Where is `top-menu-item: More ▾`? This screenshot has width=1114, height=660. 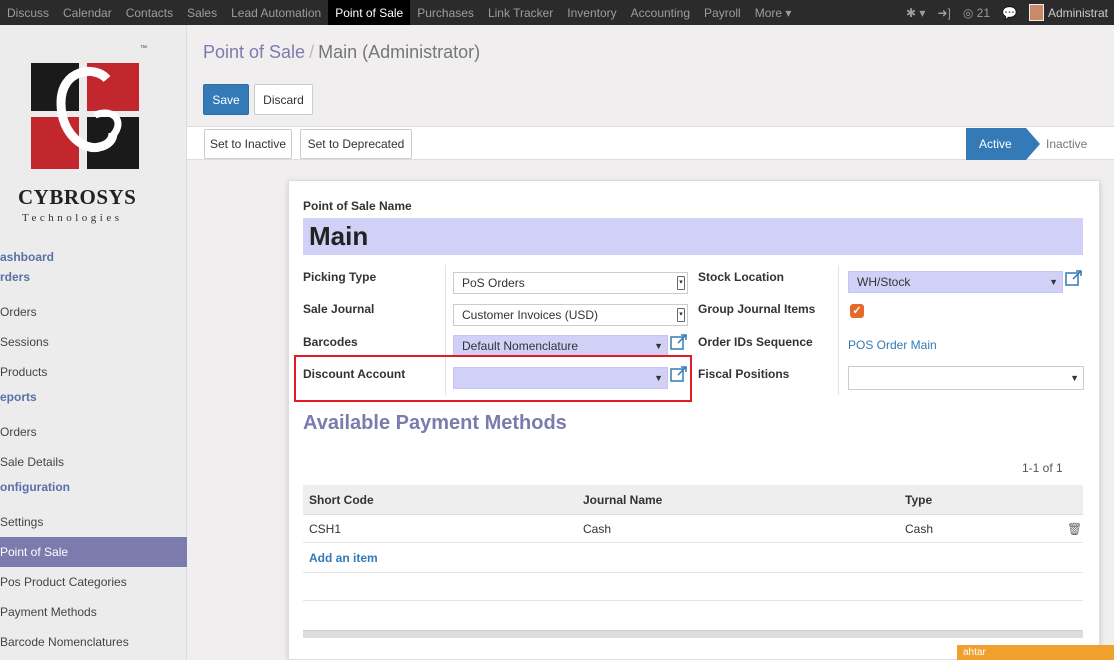 top-menu-item: More ▾ is located at coordinates (773, 12).